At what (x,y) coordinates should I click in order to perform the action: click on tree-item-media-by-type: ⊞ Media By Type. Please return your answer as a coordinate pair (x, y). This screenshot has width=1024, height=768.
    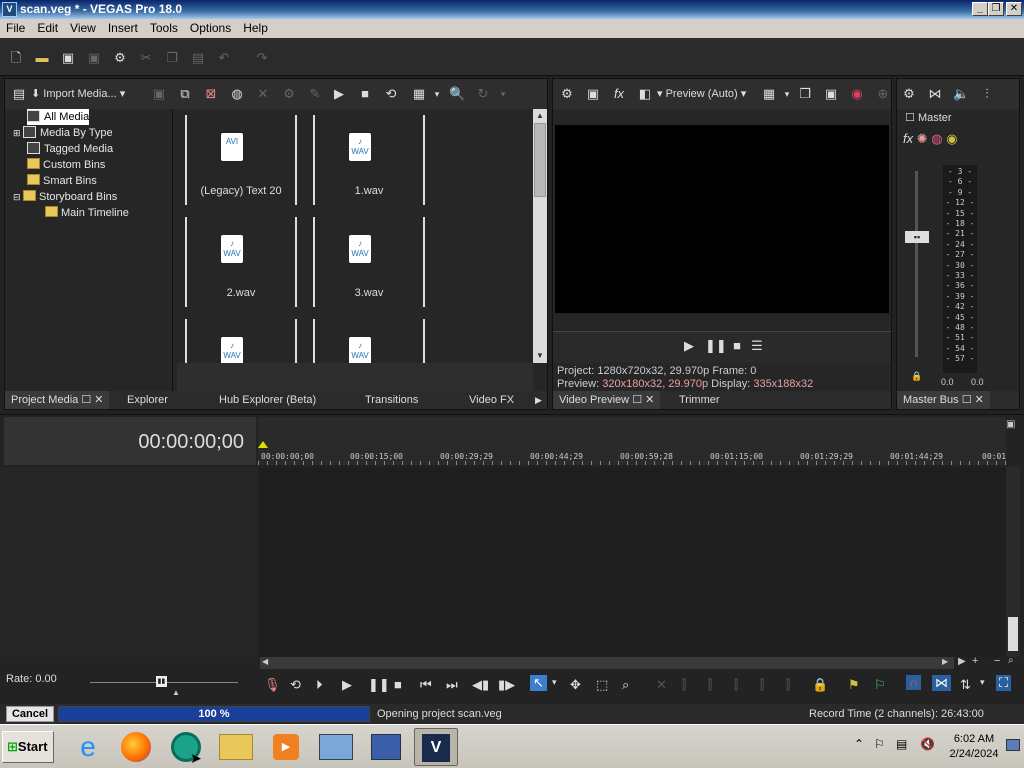
    Looking at the image, I should click on (63, 133).